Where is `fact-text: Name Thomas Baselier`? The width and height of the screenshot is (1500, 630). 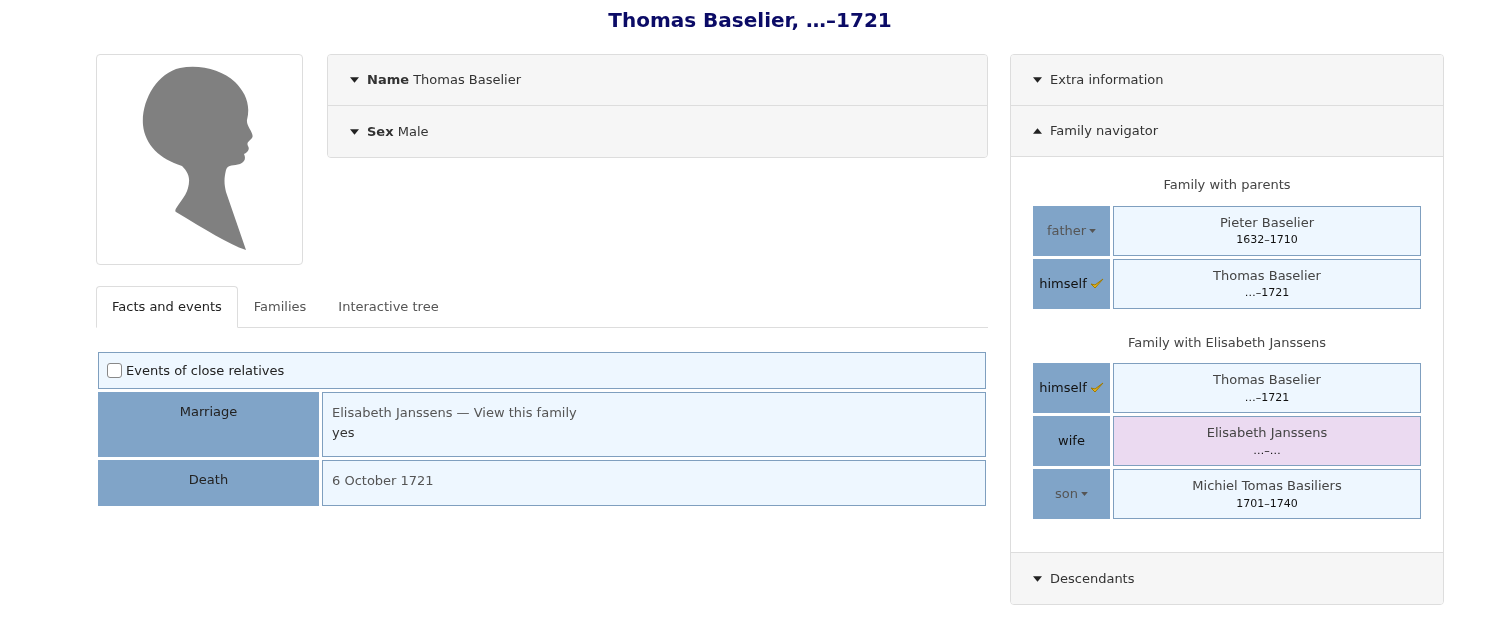 fact-text: Name Thomas Baselier is located at coordinates (444, 80).